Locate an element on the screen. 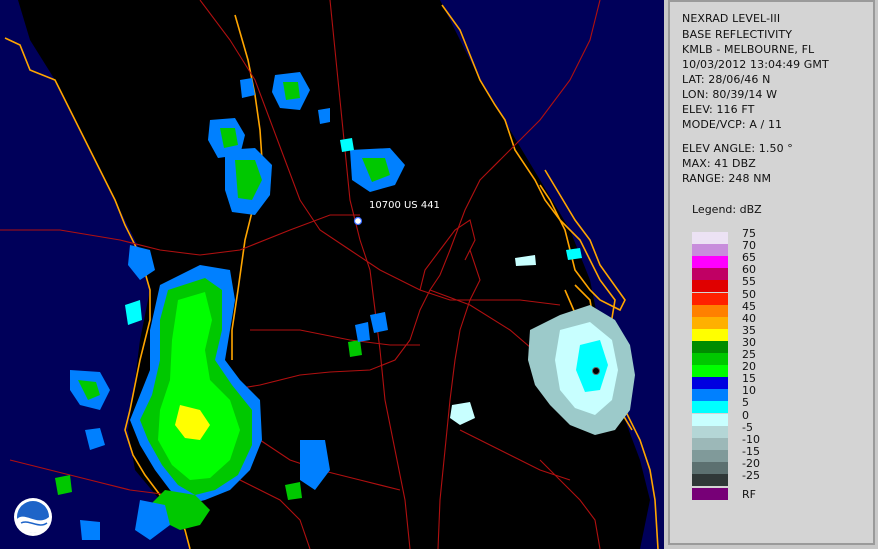  station-latitude: LAT: 28/06/46 N is located at coordinates (726, 79).